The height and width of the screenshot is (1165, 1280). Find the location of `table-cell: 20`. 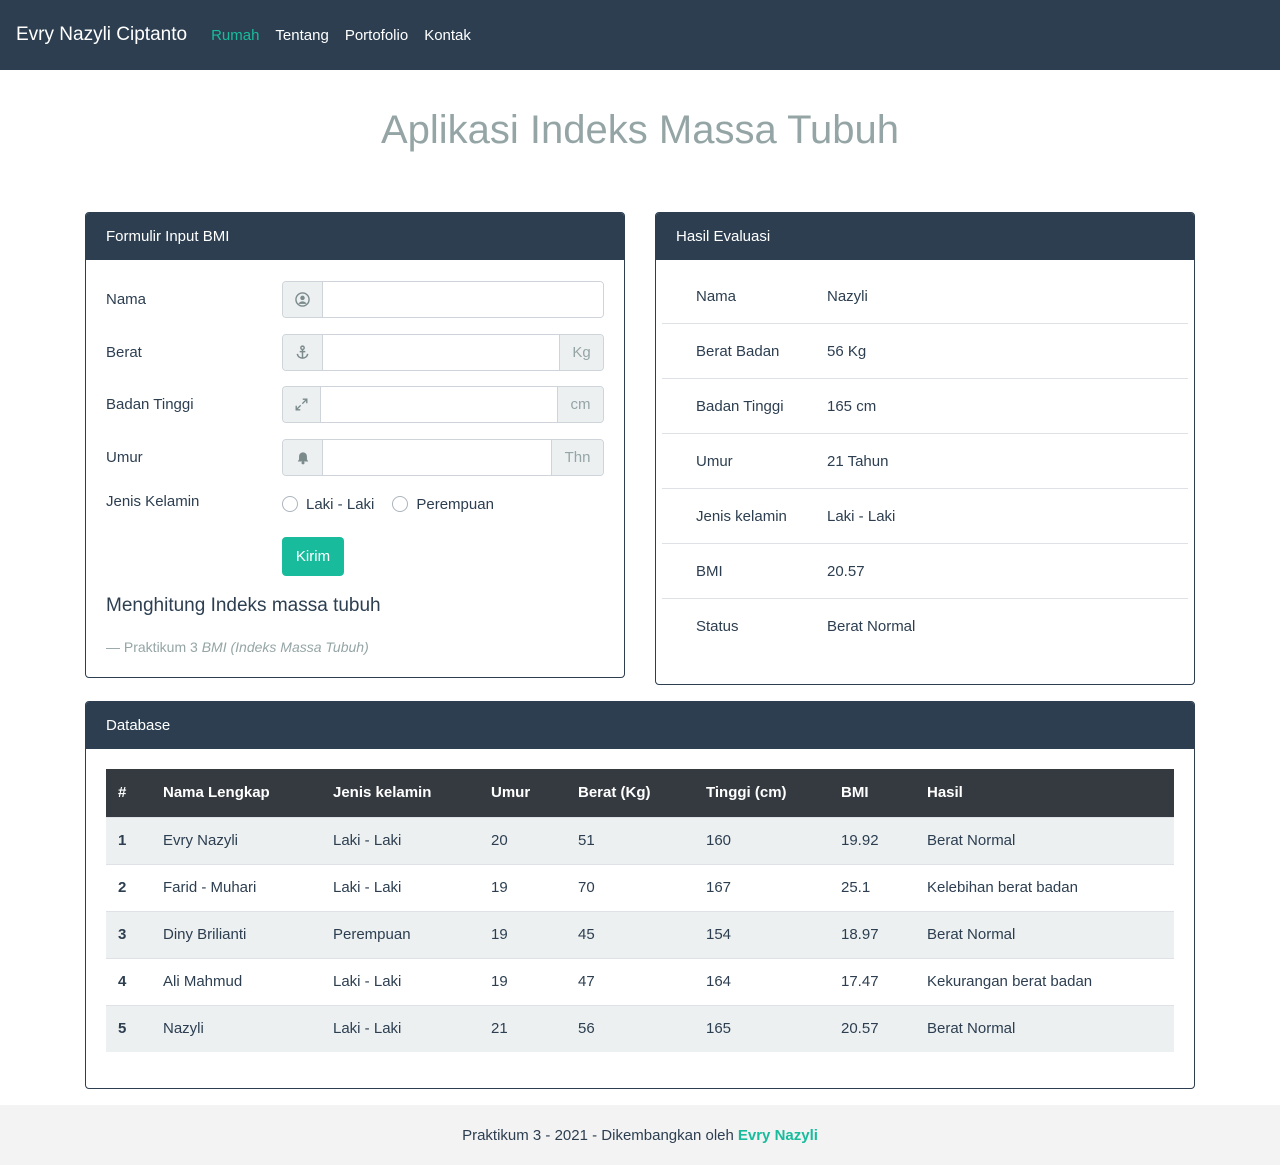

table-cell: 20 is located at coordinates (522, 840).